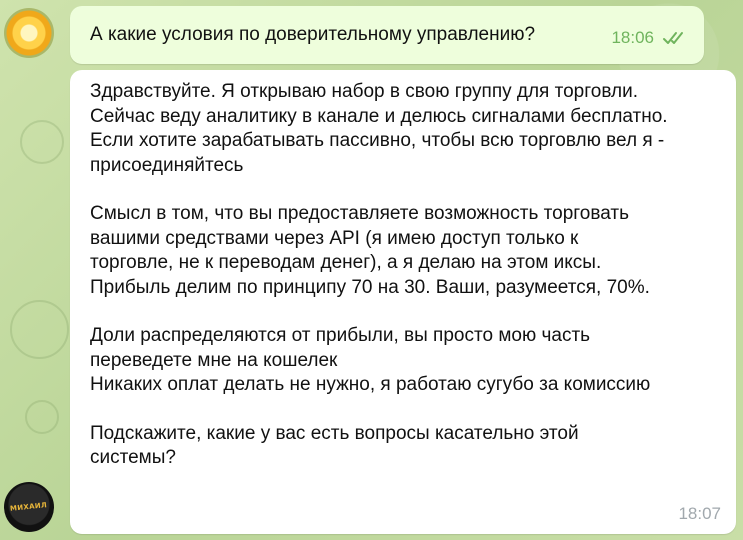  Describe the element at coordinates (699, 513) in the screenshot. I see `incoming-message-time: 18:07` at that location.